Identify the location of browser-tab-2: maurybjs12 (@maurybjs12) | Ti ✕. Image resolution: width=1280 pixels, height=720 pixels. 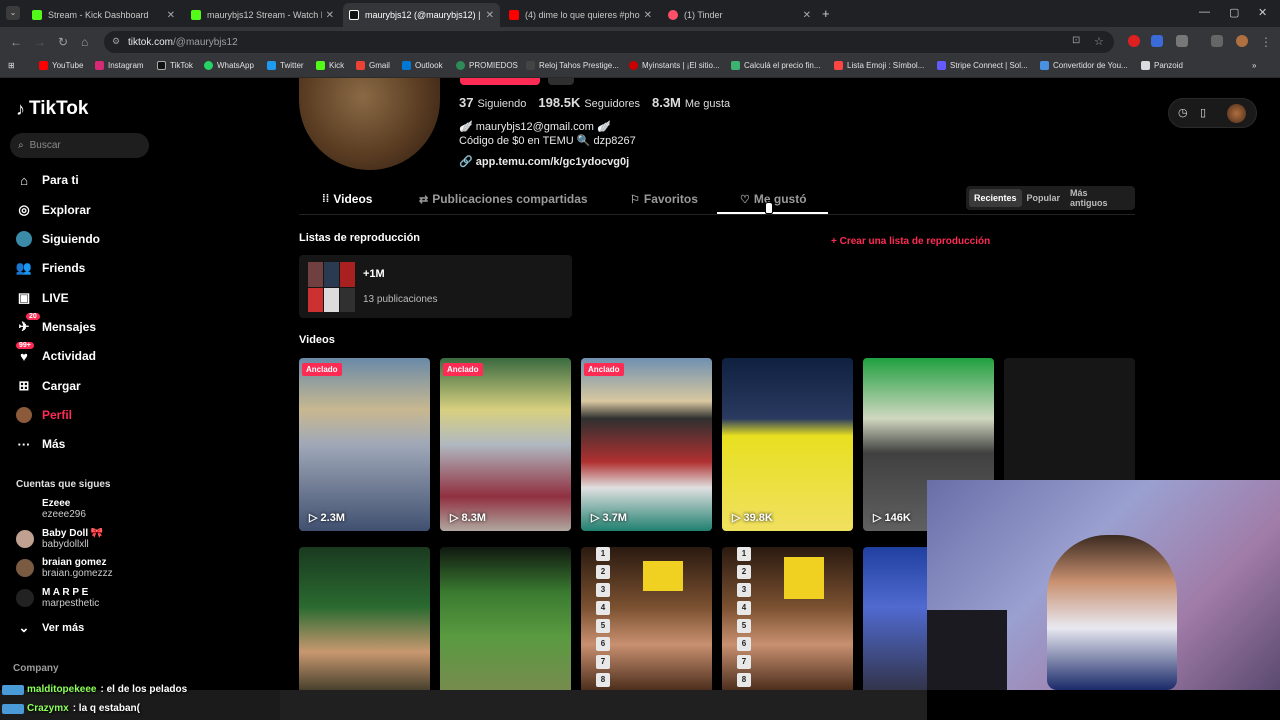
(421, 15).